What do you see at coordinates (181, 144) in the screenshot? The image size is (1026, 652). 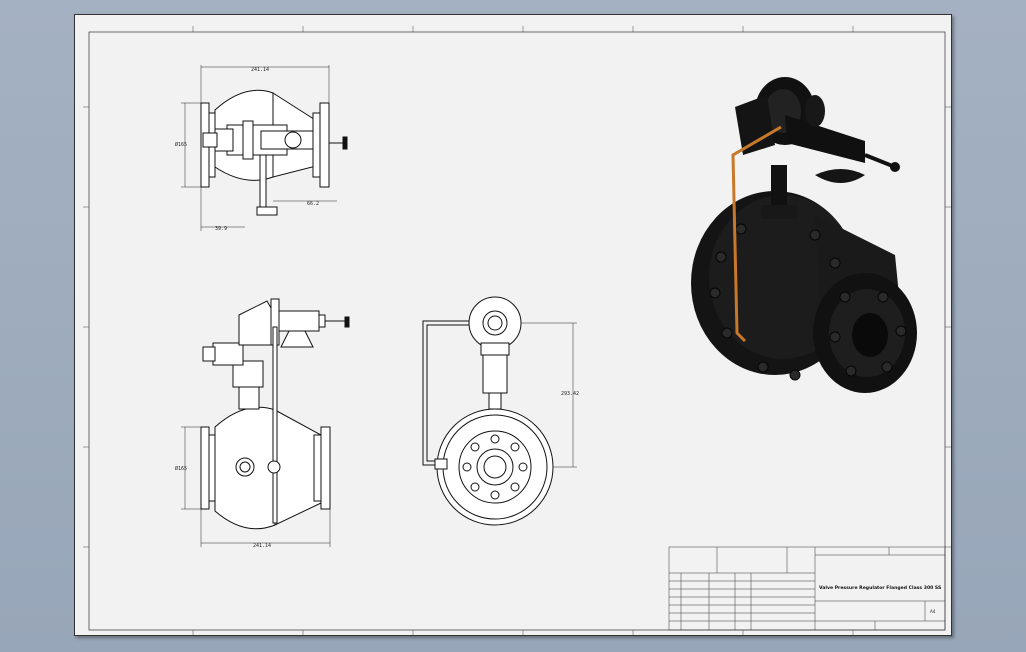 I see `top-dim-flange: Ø165` at bounding box center [181, 144].